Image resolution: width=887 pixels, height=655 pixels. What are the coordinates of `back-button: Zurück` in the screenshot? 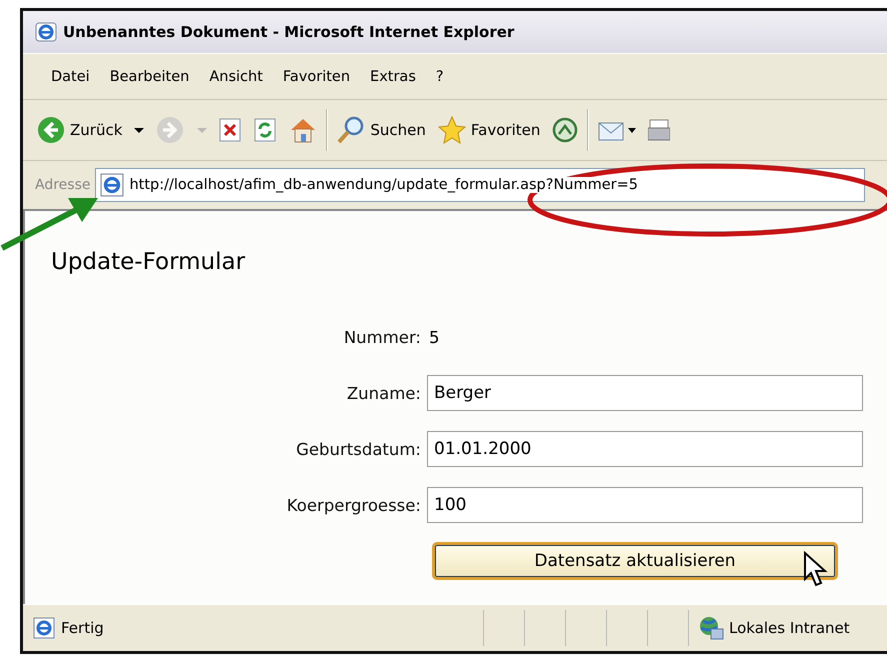 It's located at (90, 130).